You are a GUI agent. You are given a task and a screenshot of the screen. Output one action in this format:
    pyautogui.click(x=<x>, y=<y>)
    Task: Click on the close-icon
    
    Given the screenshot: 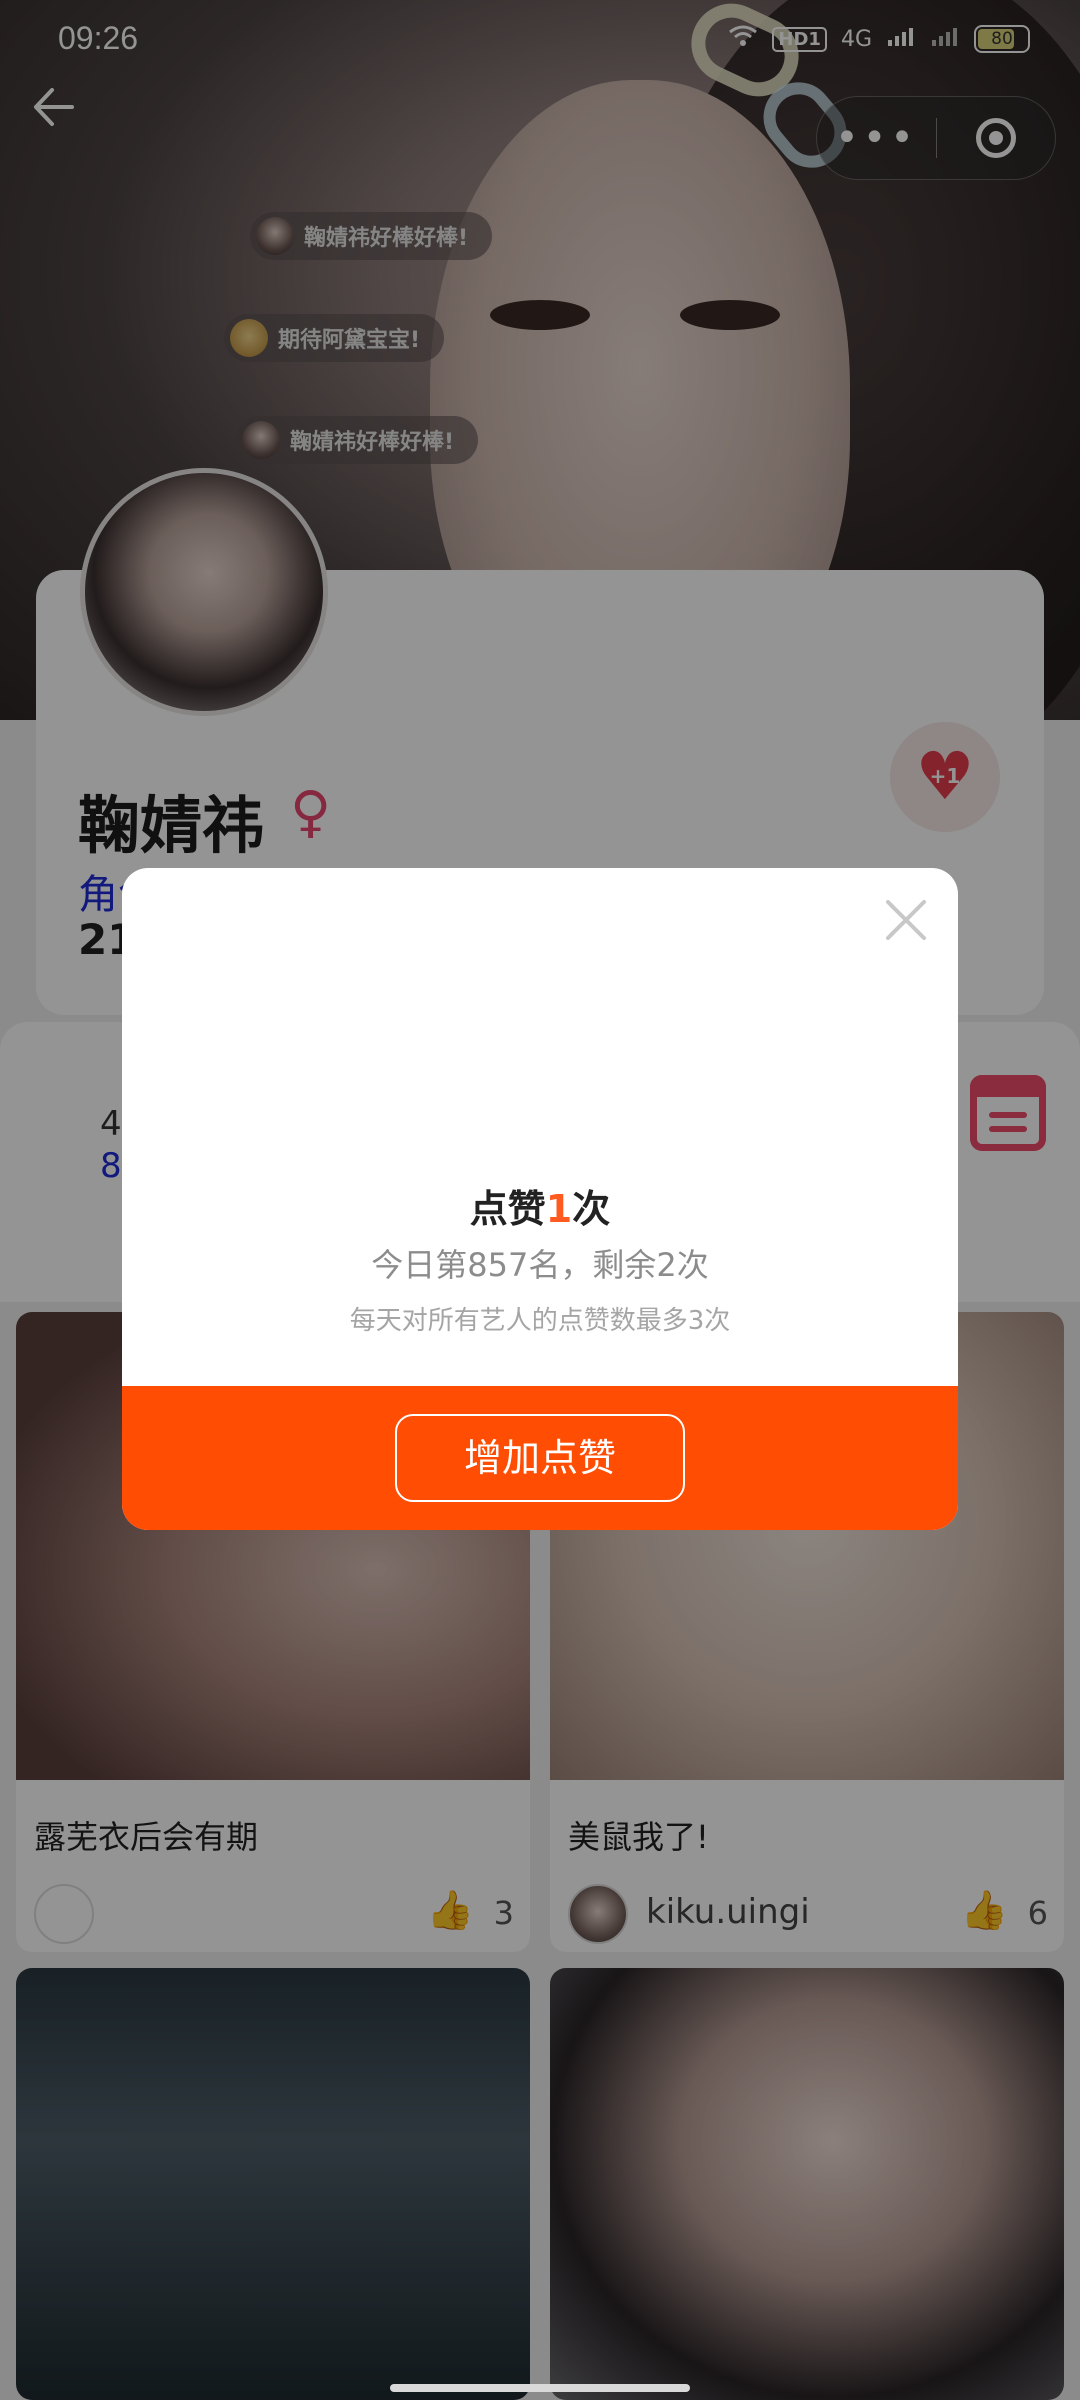 What is the action you would take?
    pyautogui.click(x=906, y=920)
    